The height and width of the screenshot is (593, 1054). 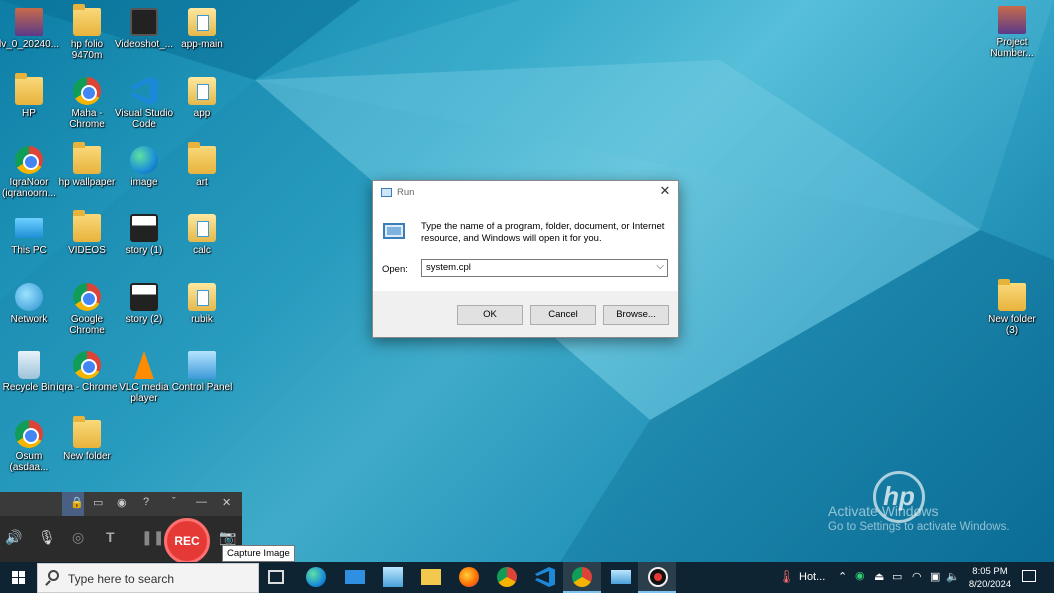 I want to click on lock-glyph-icon: 🔒, so click(x=77, y=503).